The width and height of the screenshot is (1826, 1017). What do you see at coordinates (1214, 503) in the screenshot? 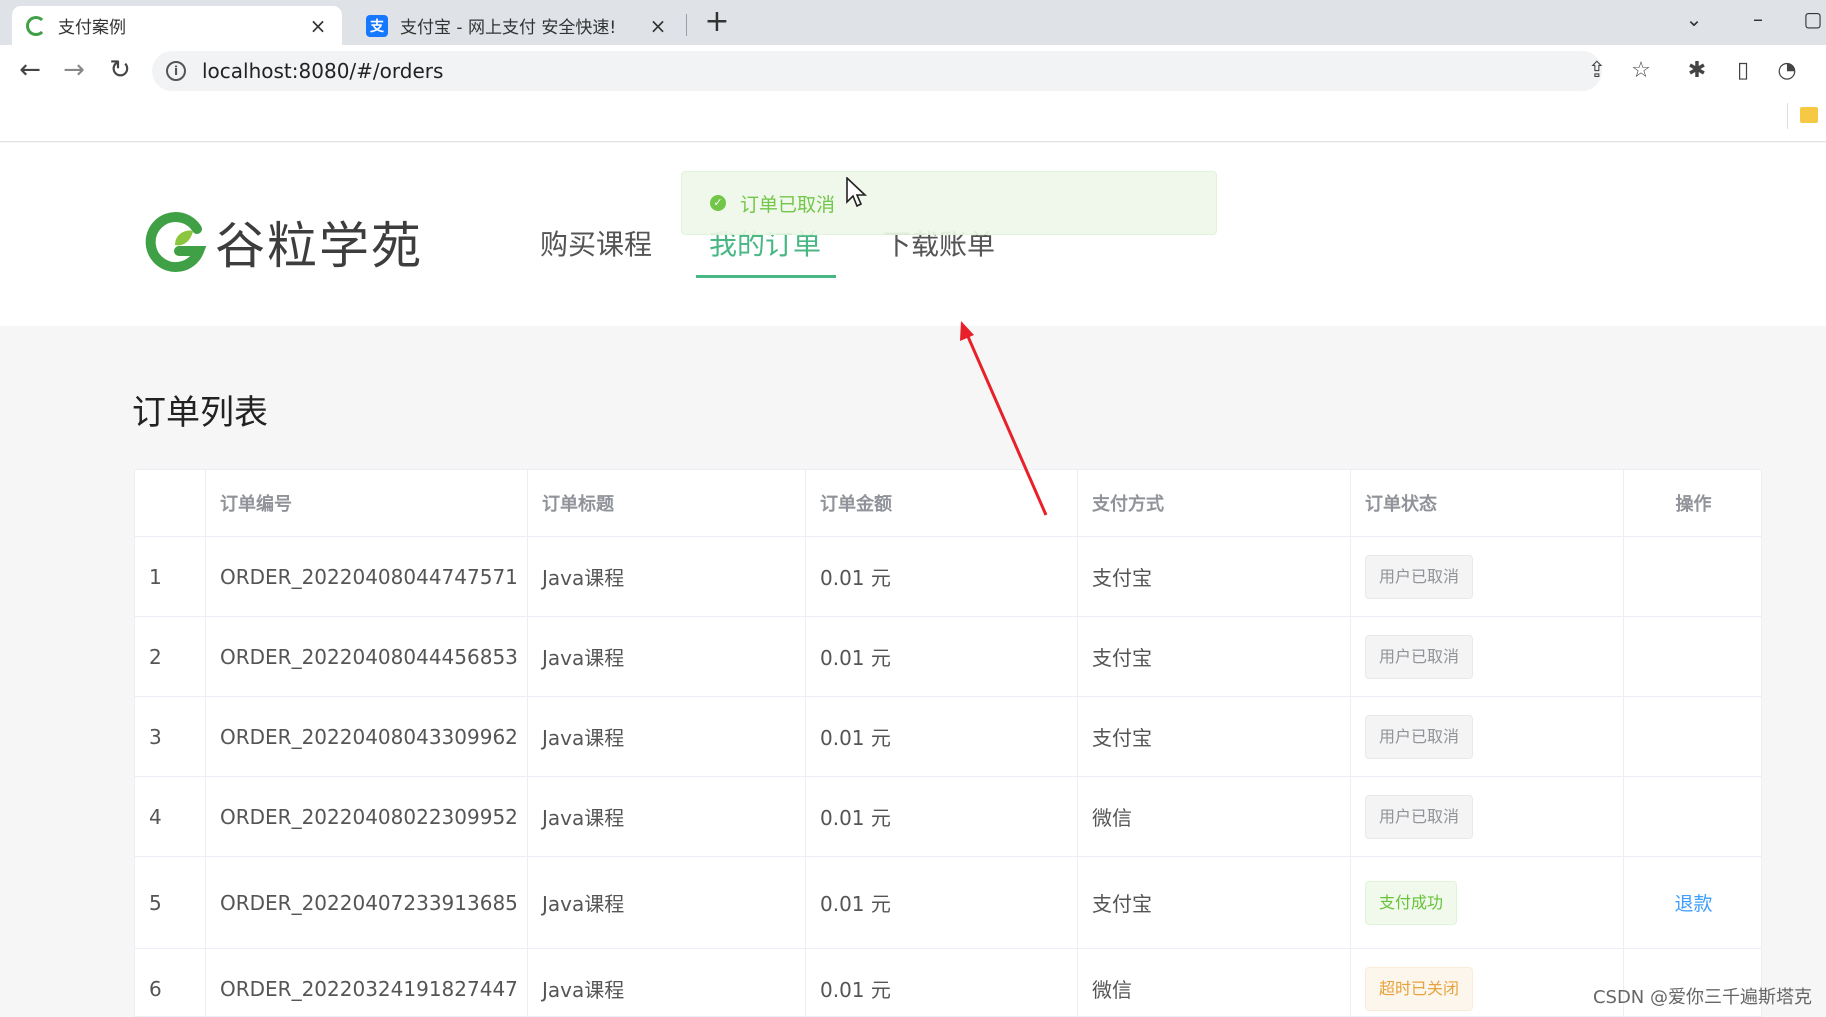
I see `column-header-pay-type: 支付方式` at bounding box center [1214, 503].